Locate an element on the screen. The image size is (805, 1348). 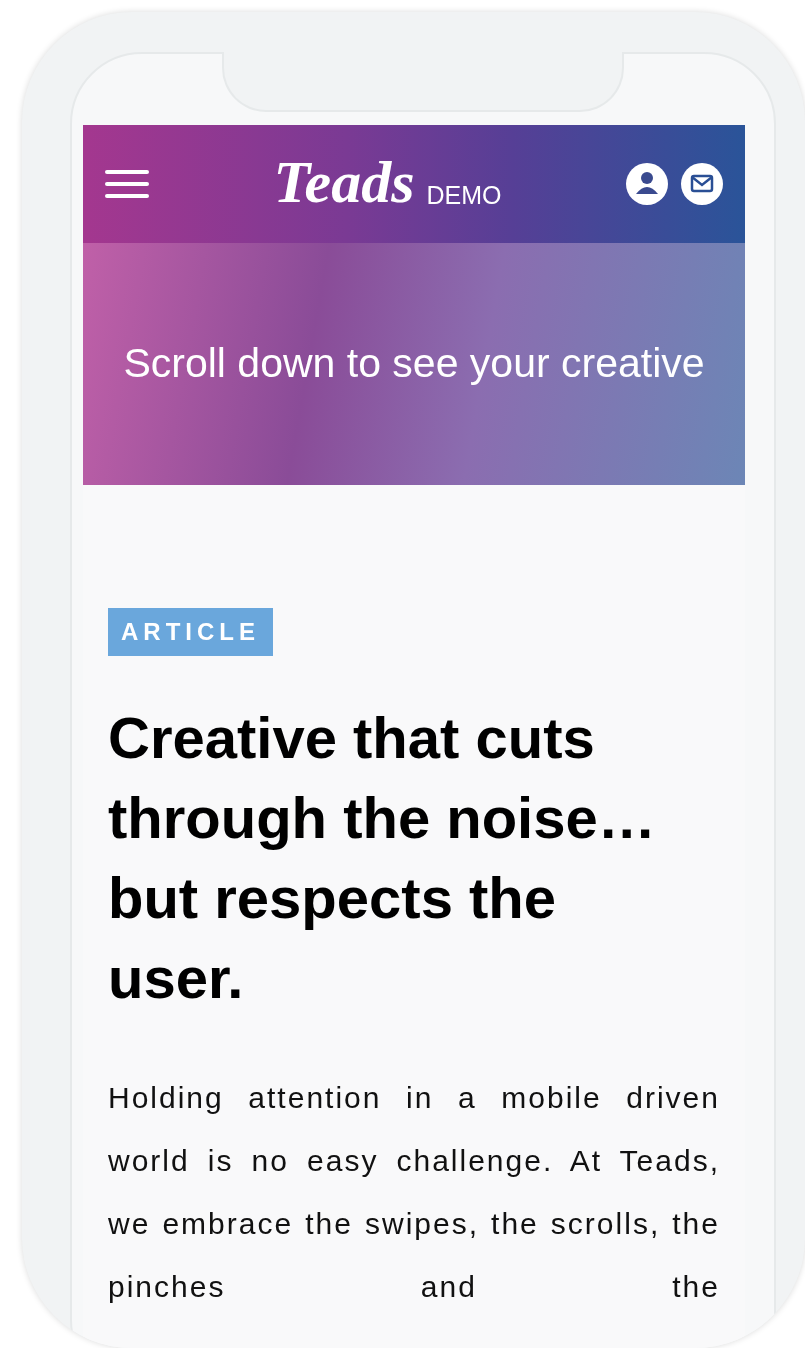
category-label: ARTICLE is located at coordinates (190, 632).